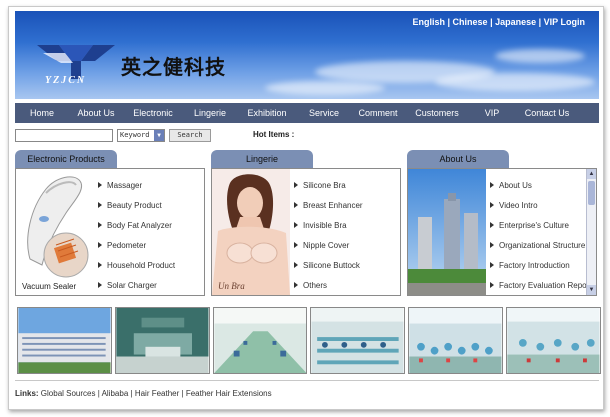  I want to click on nav-vip: VIP, so click(492, 113).